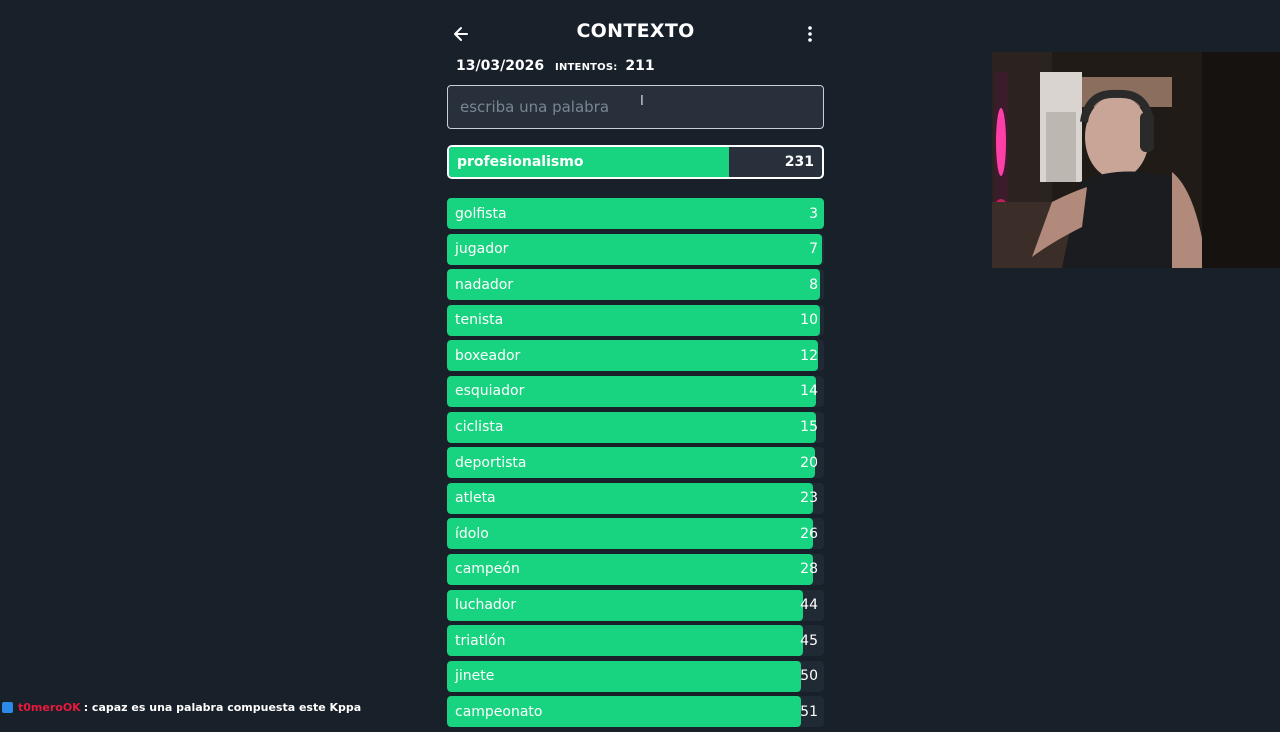 This screenshot has height=732, width=1280. I want to click on streamer-webcam-image, so click(1136, 160).